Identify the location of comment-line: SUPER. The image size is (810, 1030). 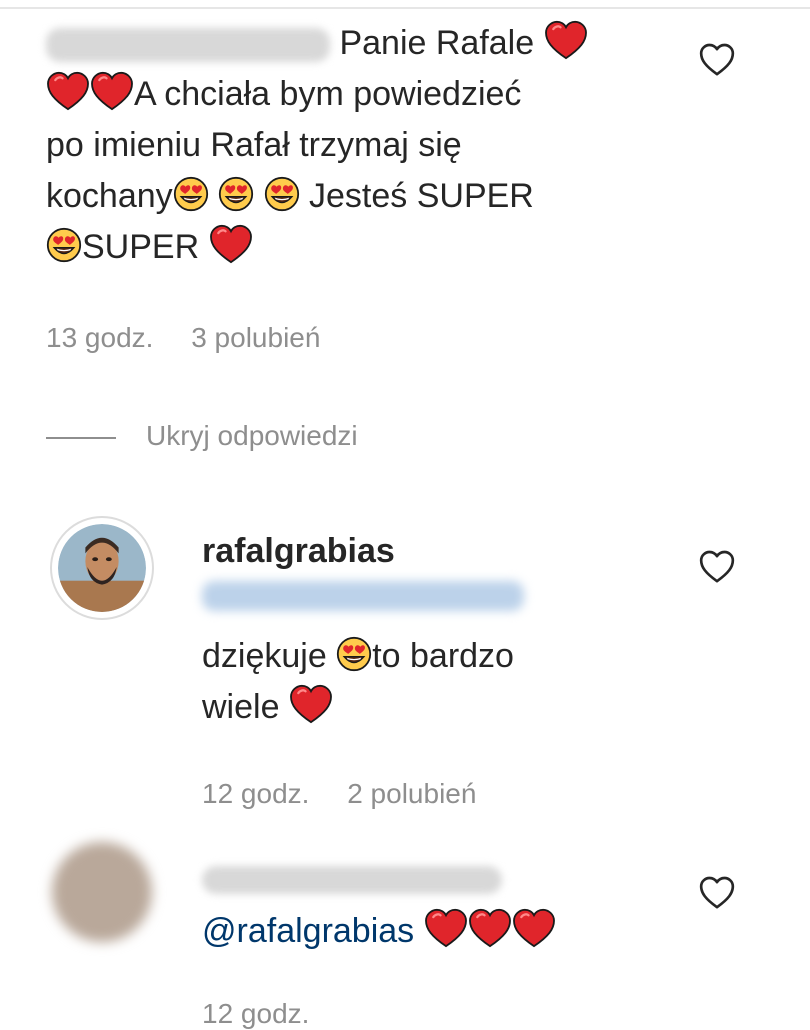
(356, 247).